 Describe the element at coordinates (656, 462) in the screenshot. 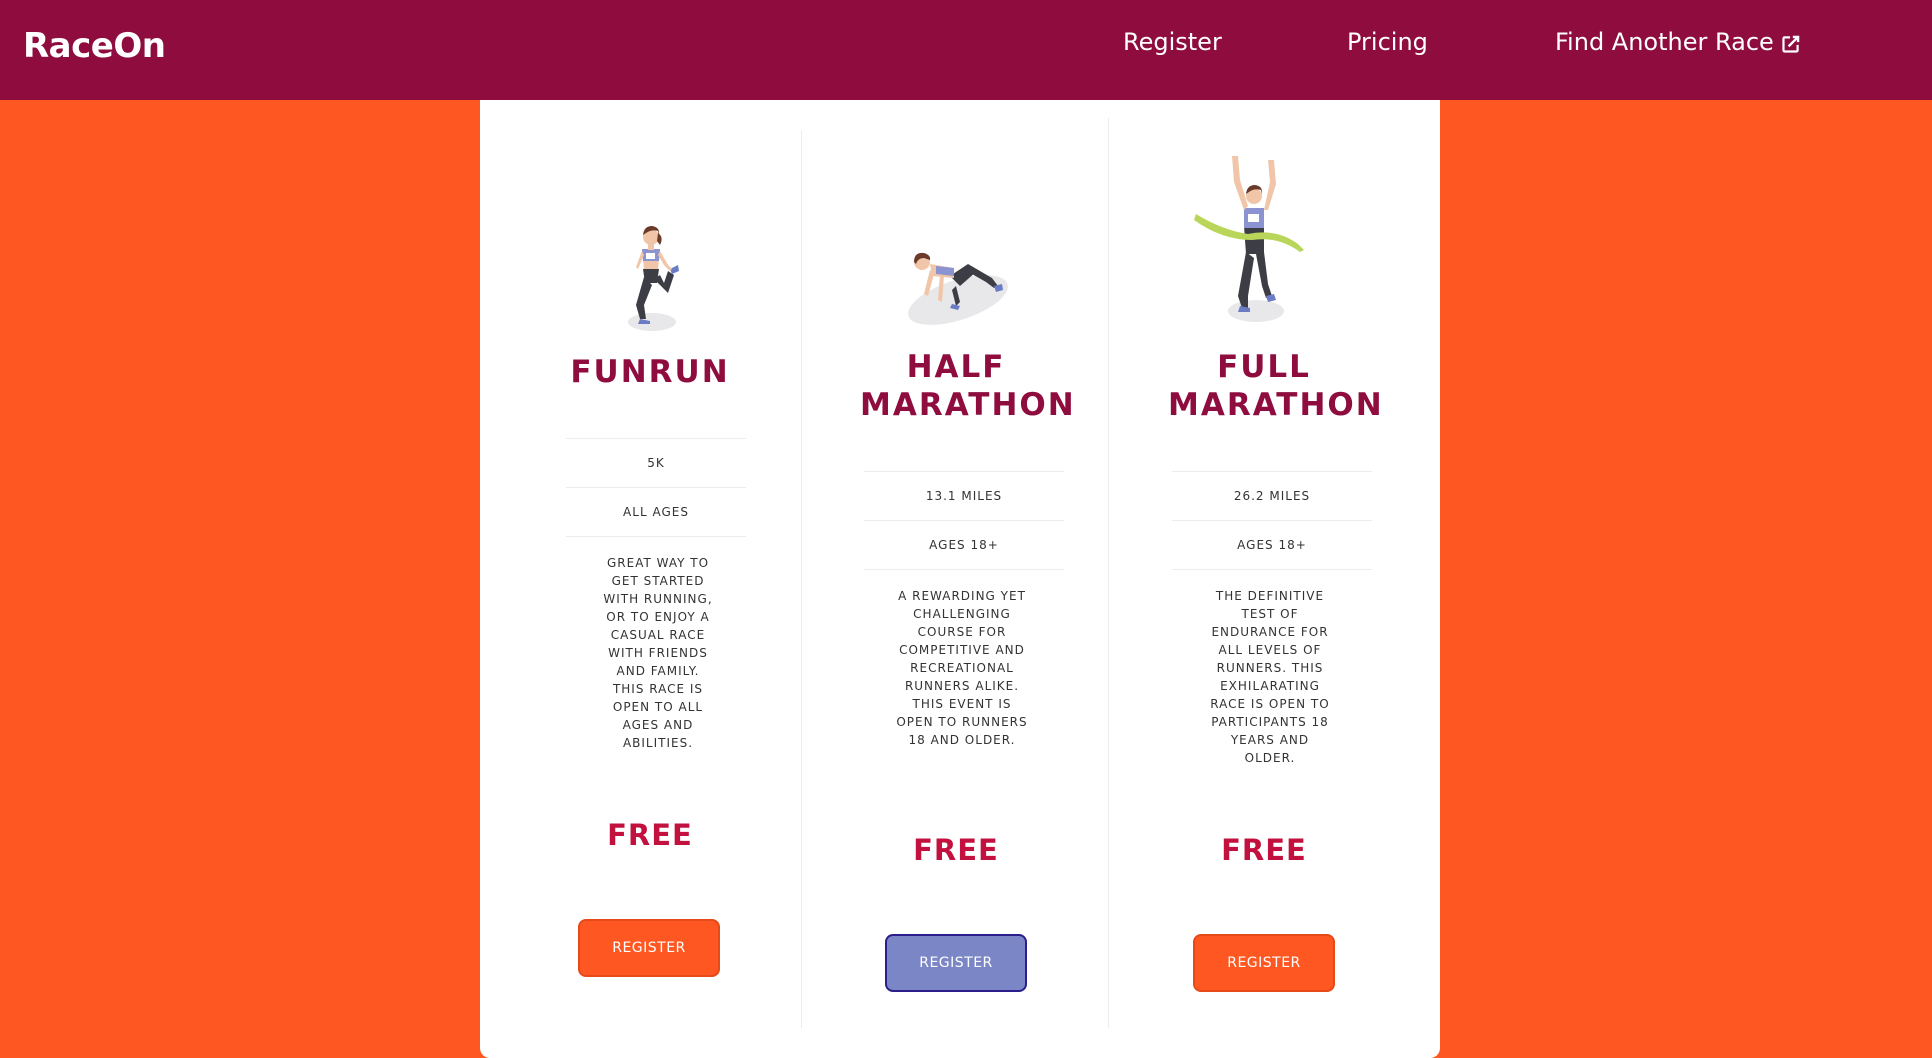

I see `race-distance: 5K` at that location.